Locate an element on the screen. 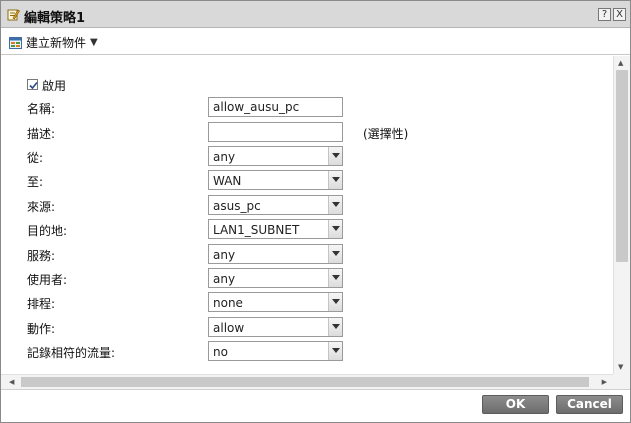  name-input is located at coordinates (275, 107).